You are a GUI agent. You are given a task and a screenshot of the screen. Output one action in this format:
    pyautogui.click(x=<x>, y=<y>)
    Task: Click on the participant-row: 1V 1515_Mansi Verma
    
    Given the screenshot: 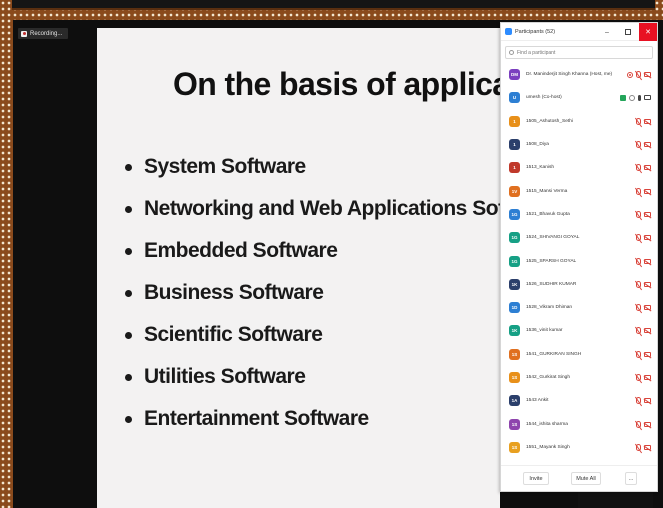 What is the action you would take?
    pyautogui.click(x=579, y=190)
    